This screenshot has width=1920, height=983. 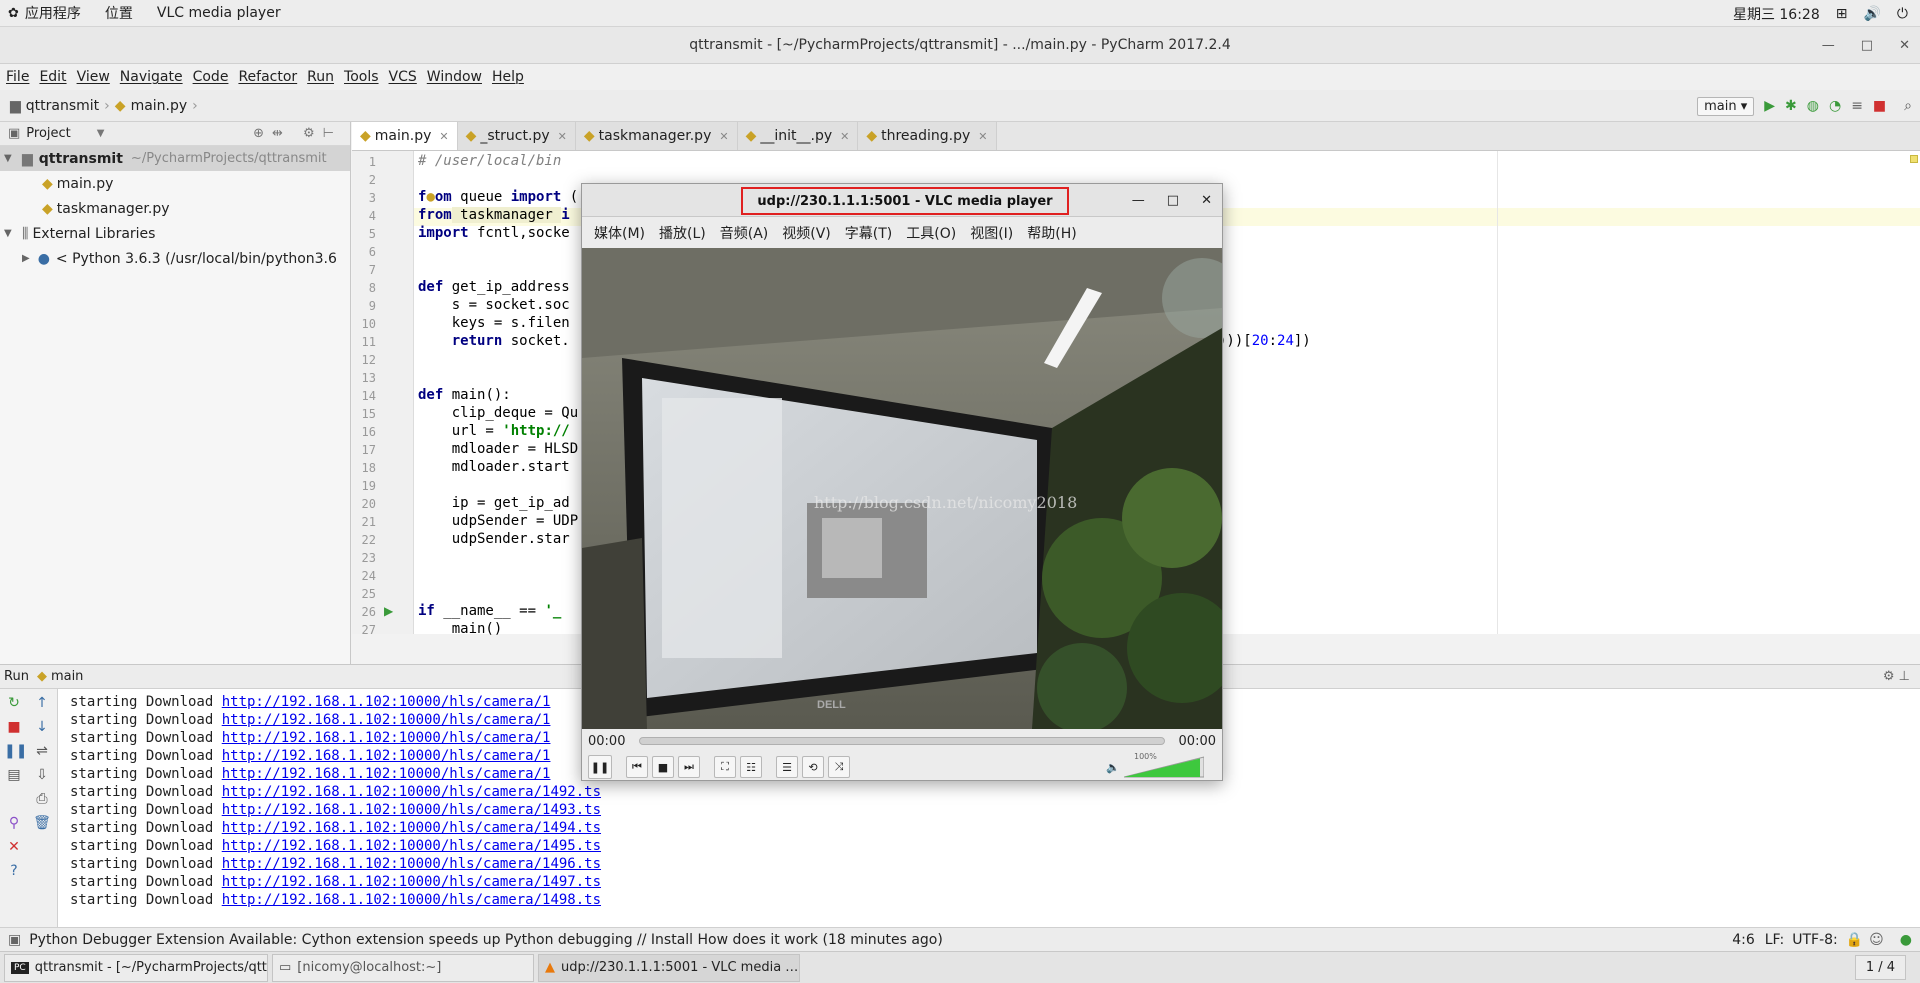 What do you see at coordinates (42, 727) in the screenshot?
I see `scroll-down-icon: ↓` at bounding box center [42, 727].